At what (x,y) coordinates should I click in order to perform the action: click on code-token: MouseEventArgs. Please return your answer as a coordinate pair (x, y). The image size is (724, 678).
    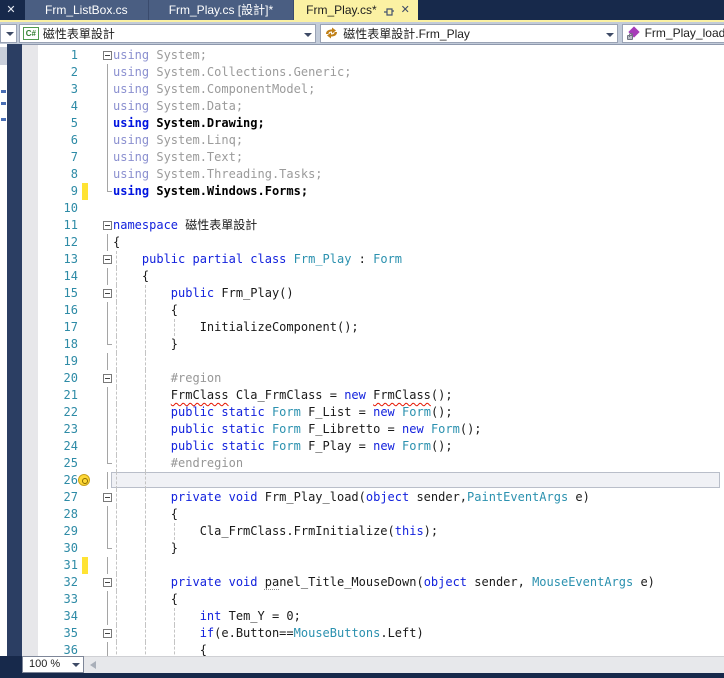
    Looking at the image, I should click on (583, 582).